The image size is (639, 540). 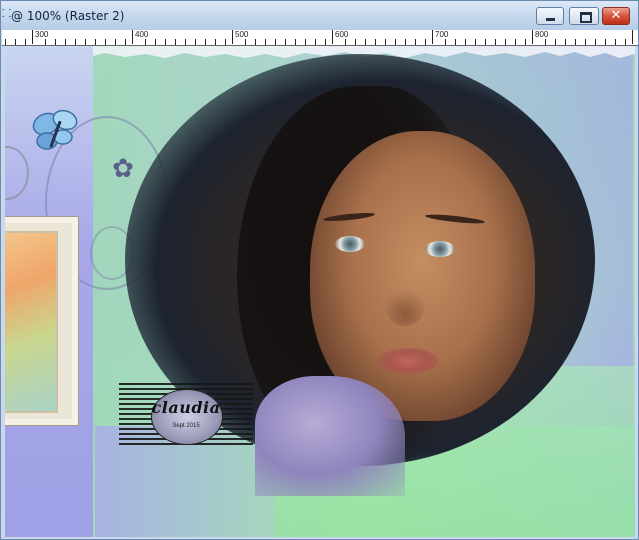 I want to click on butterfly-icon, so click(x=55, y=129).